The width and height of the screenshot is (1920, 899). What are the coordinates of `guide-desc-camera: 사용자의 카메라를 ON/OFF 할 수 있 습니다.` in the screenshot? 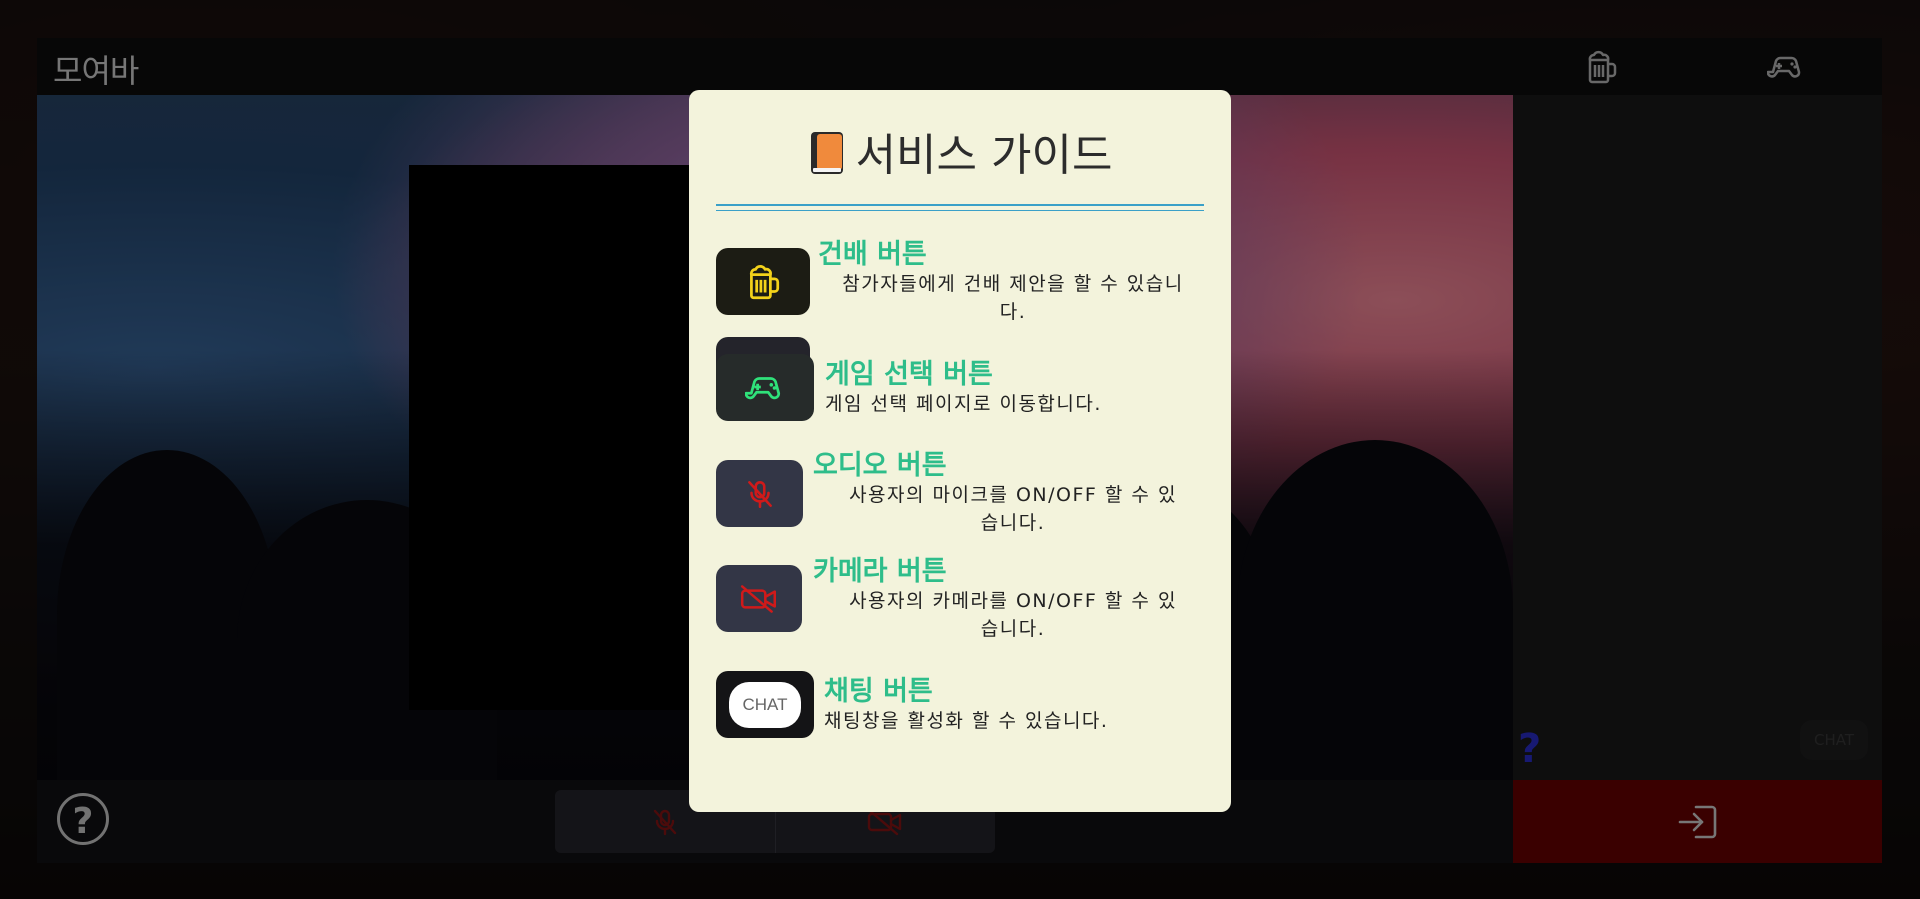 It's located at (1013, 615).